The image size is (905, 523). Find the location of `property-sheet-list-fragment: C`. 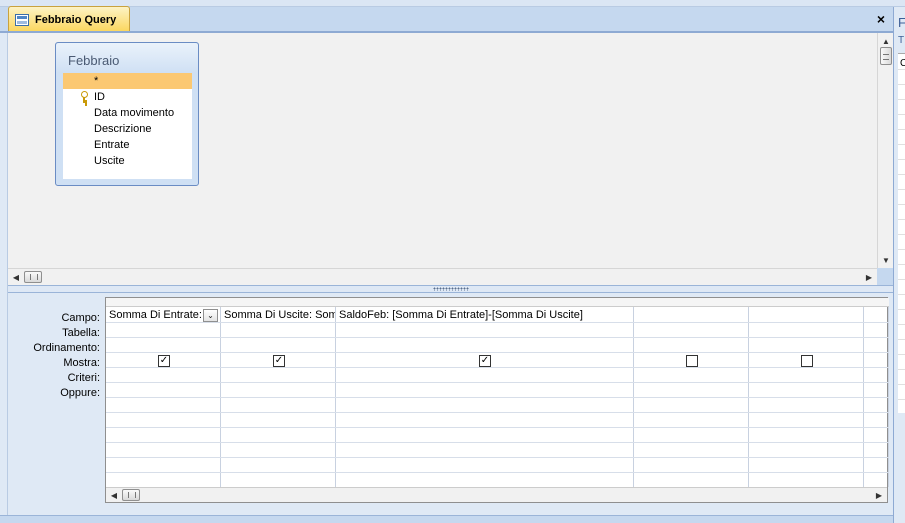

property-sheet-list-fragment: C is located at coordinates (901, 233).